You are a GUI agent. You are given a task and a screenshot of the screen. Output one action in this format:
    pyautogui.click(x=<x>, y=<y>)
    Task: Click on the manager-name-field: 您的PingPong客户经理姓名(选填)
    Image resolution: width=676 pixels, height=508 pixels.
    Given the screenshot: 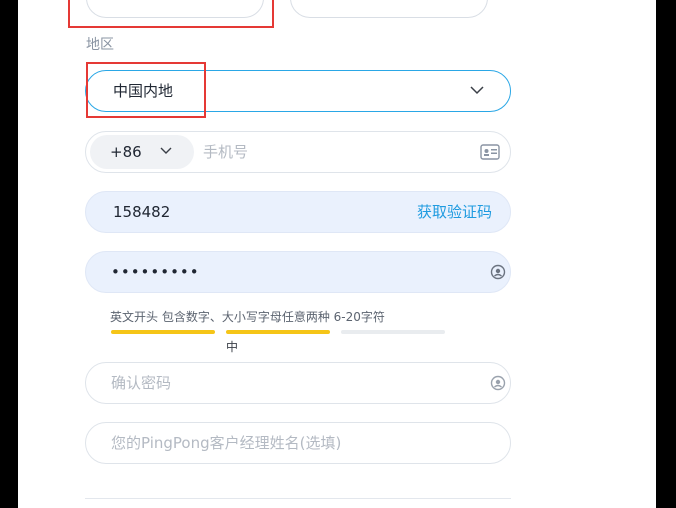 What is the action you would take?
    pyautogui.click(x=298, y=443)
    